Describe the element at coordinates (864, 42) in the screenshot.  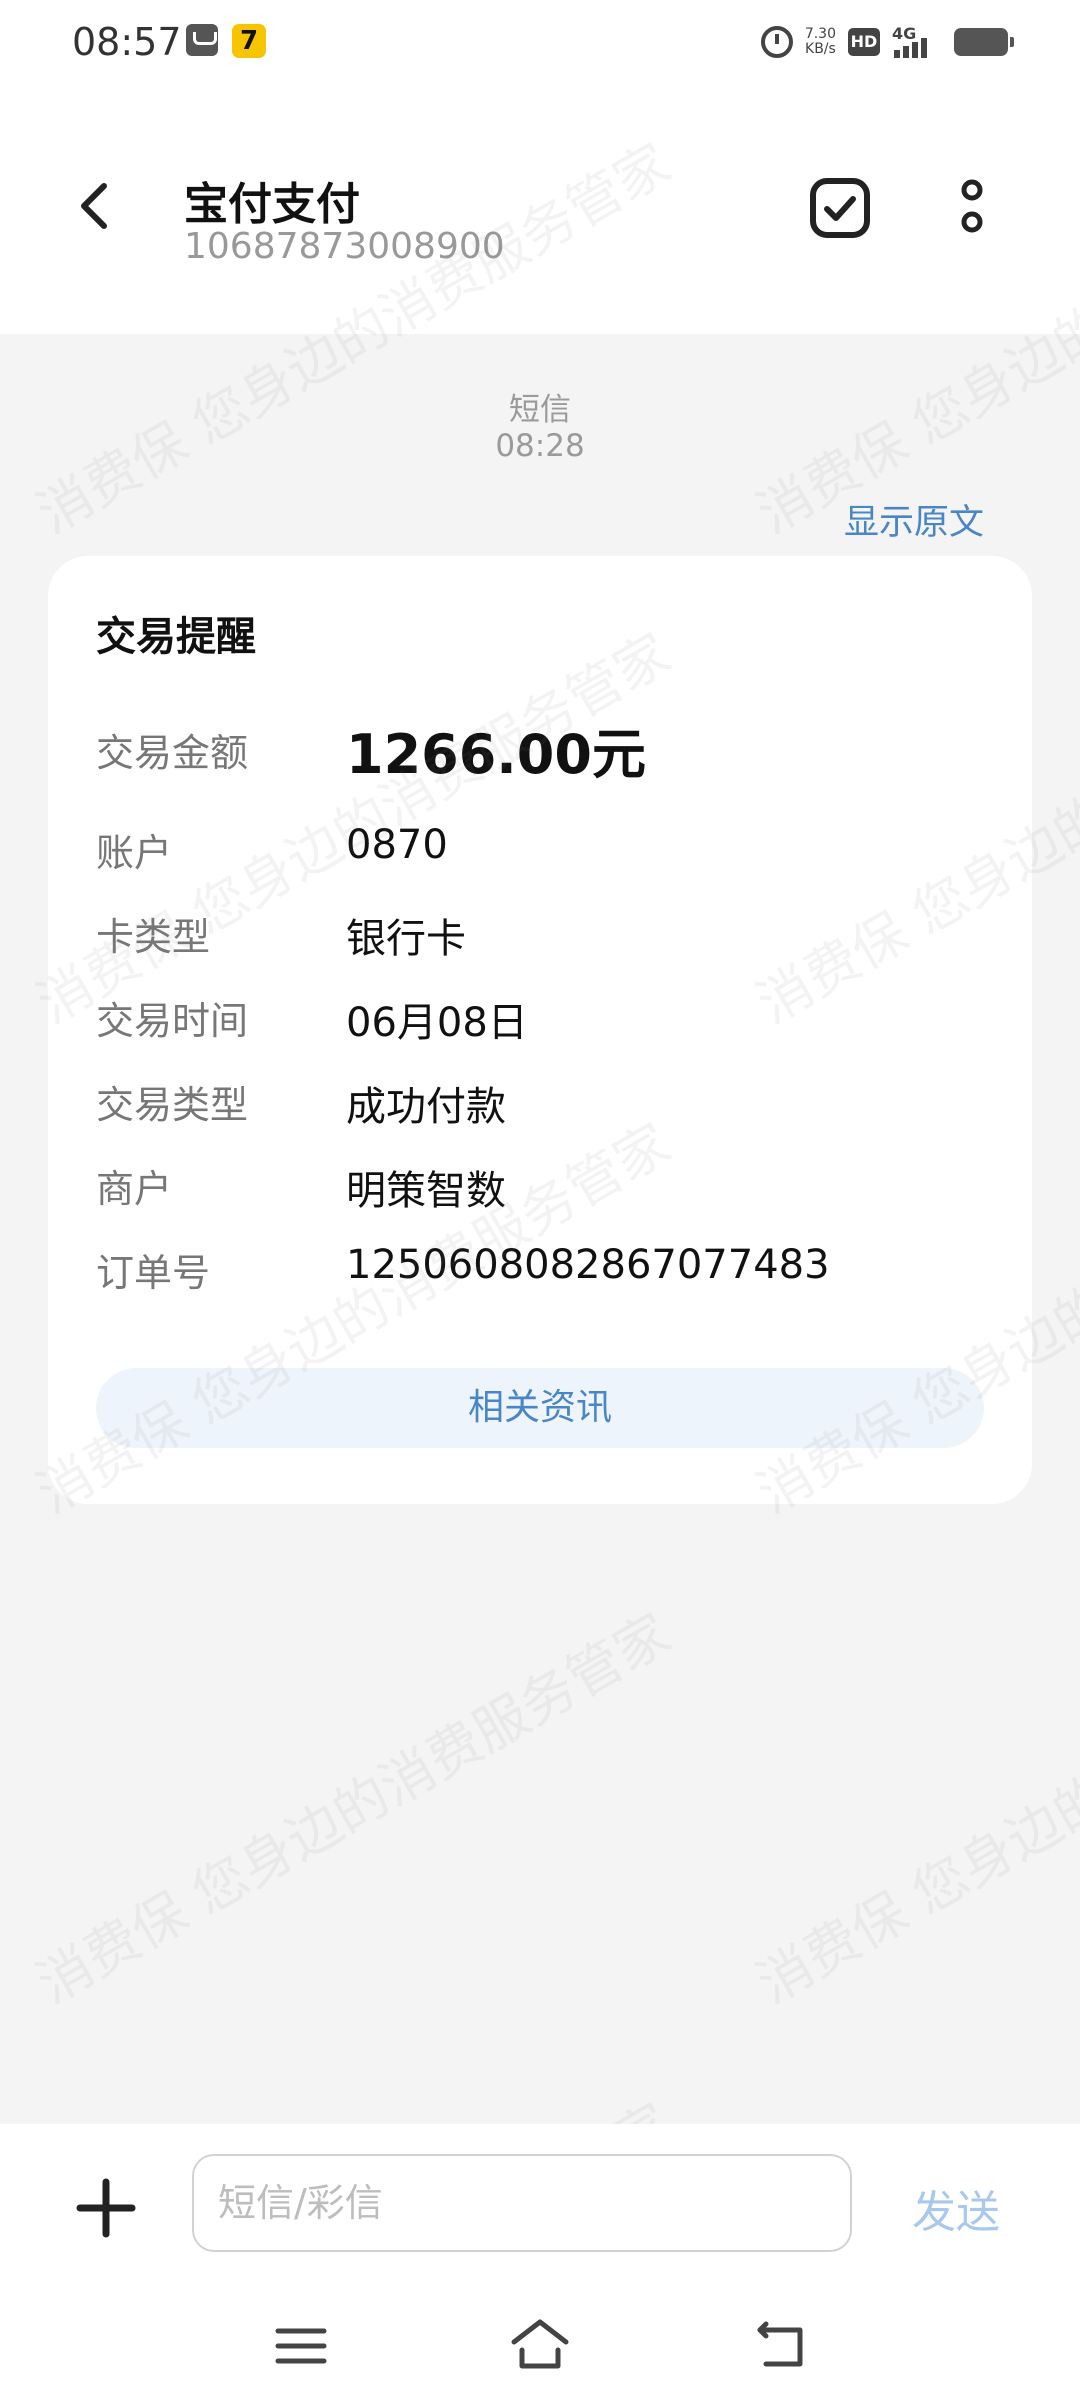
I see `hd-icon: HD` at that location.